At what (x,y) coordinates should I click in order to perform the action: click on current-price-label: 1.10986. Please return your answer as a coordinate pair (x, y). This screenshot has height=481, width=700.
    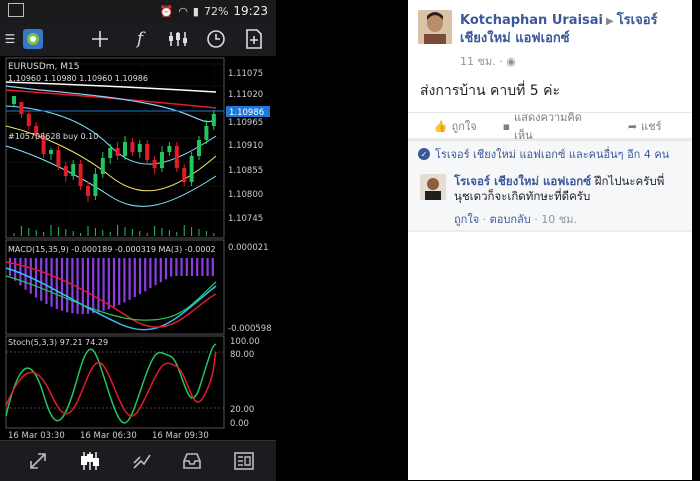
    Looking at the image, I should click on (246, 113).